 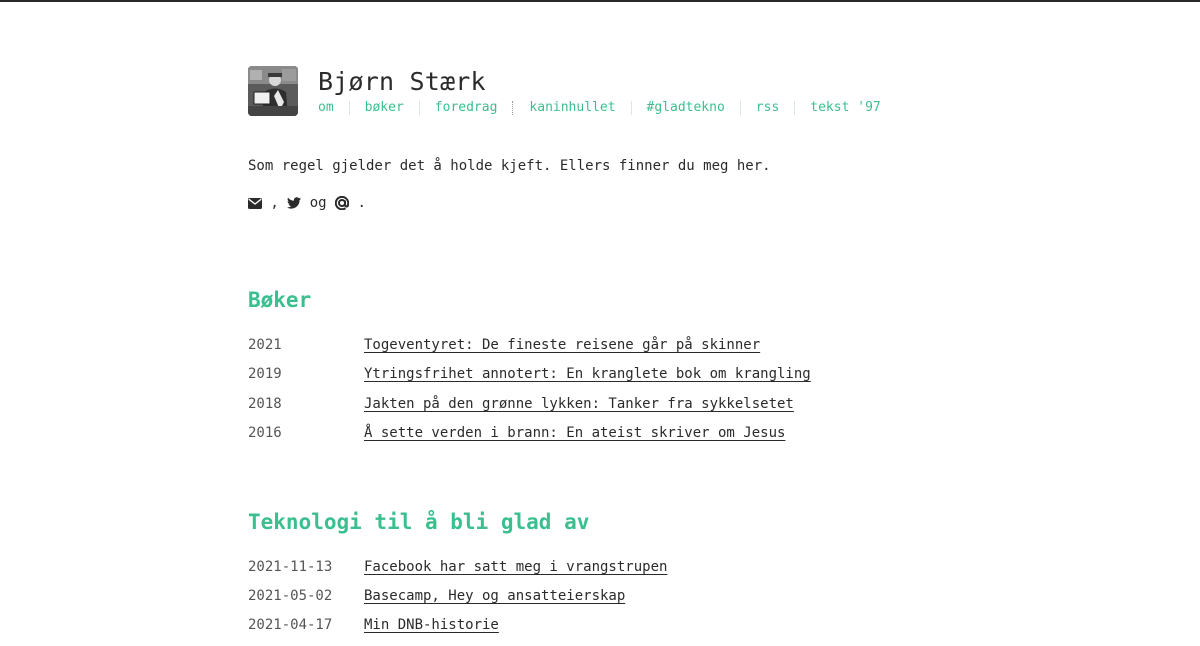 What do you see at coordinates (318, 203) in the screenshot?
I see `og-text: og` at bounding box center [318, 203].